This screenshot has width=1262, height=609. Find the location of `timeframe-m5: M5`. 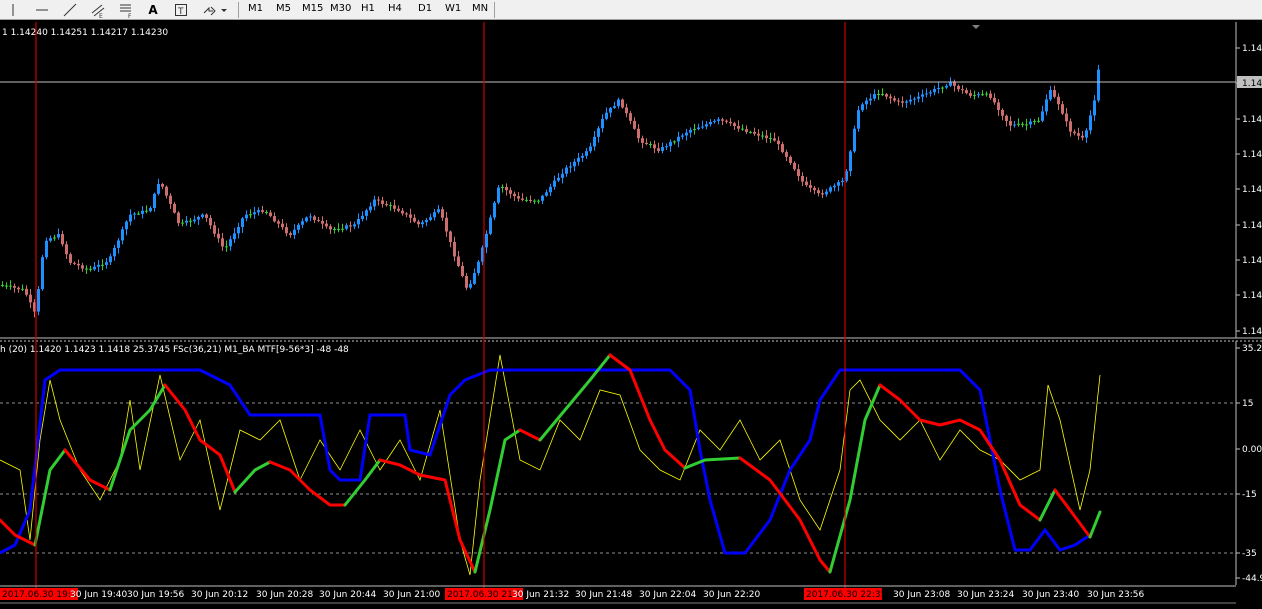

timeframe-m5: M5 is located at coordinates (283, 8).